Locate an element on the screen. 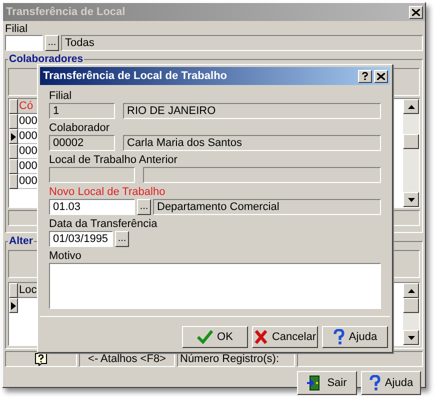 The height and width of the screenshot is (402, 438). input-field: 01.03 is located at coordinates (92, 207).